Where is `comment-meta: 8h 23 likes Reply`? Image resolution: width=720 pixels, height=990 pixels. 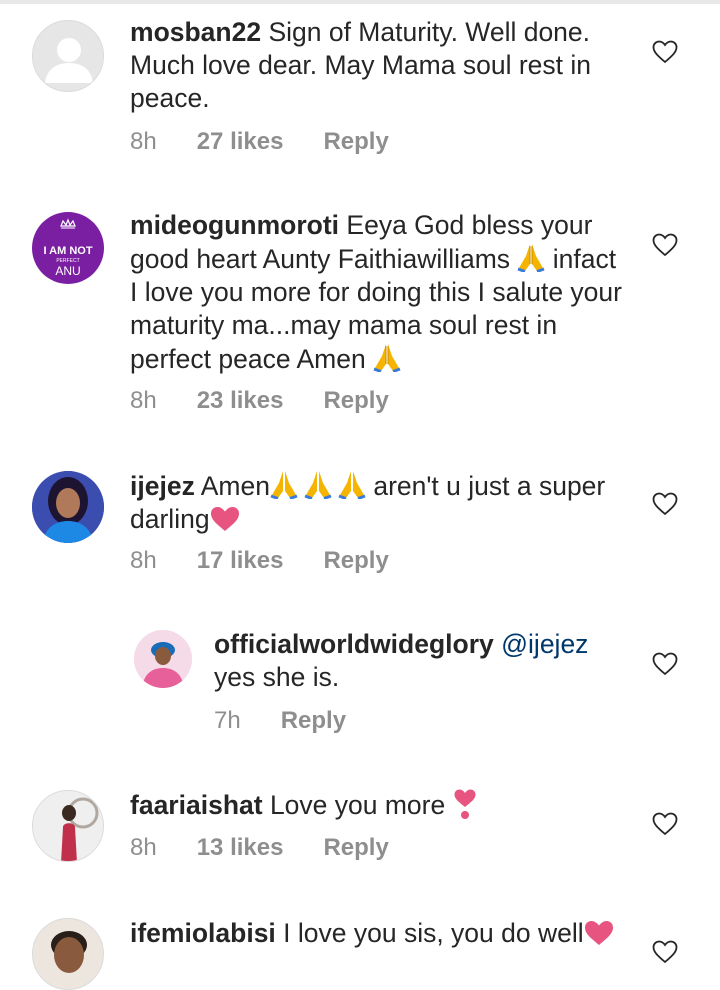 comment-meta: 8h 23 likes Reply is located at coordinates (259, 401).